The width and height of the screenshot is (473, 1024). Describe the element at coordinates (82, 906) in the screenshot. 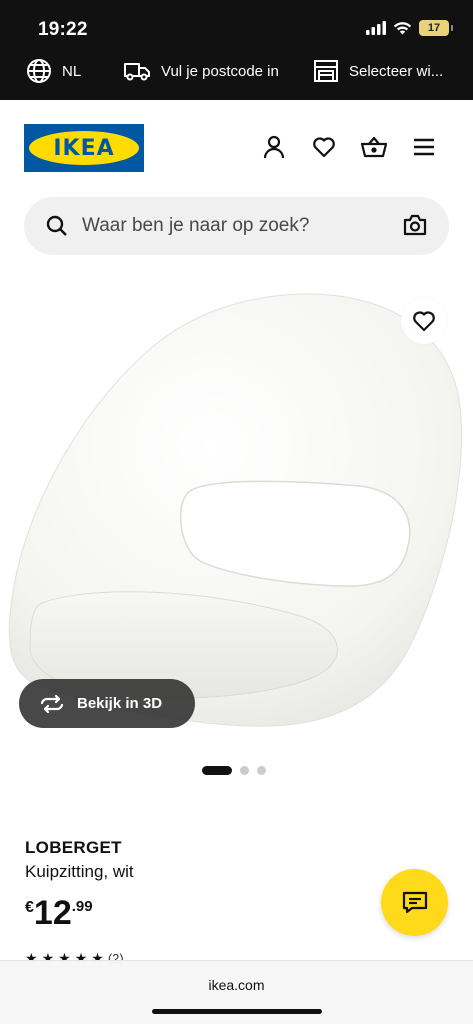

I see `price-decimal: .99` at that location.